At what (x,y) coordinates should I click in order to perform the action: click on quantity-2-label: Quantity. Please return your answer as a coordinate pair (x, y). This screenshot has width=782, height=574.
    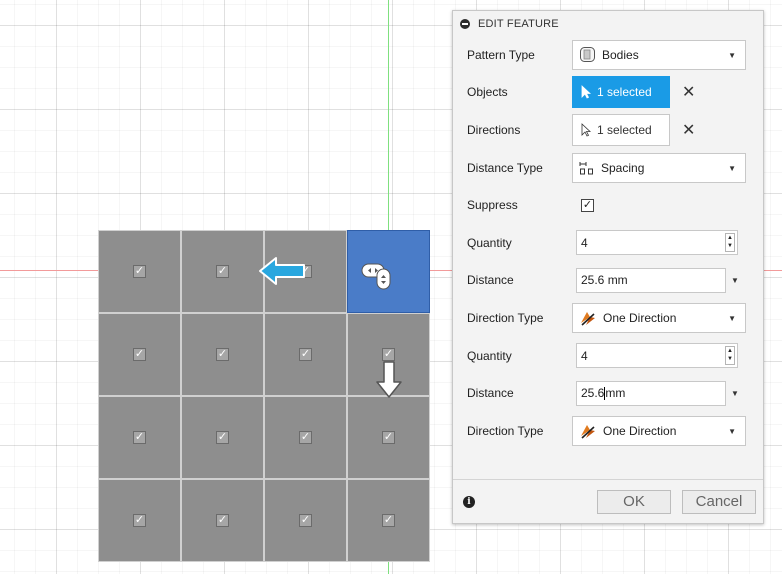
    Looking at the image, I should click on (489, 355).